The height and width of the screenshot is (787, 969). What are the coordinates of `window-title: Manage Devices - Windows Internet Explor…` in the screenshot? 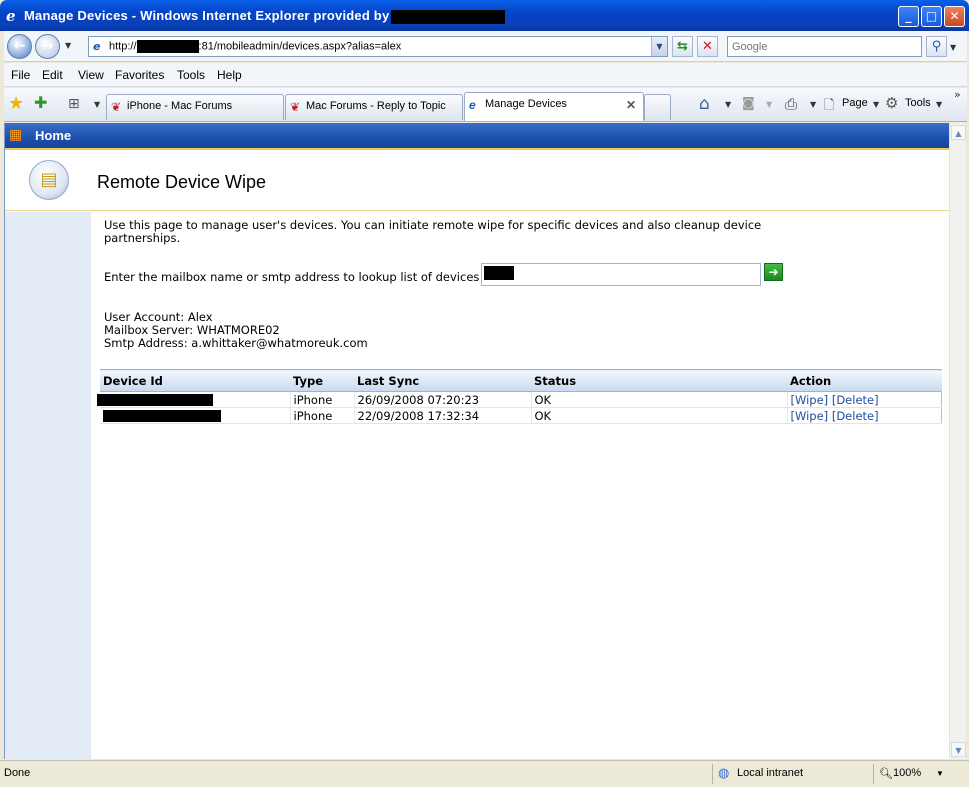 It's located at (265, 16).